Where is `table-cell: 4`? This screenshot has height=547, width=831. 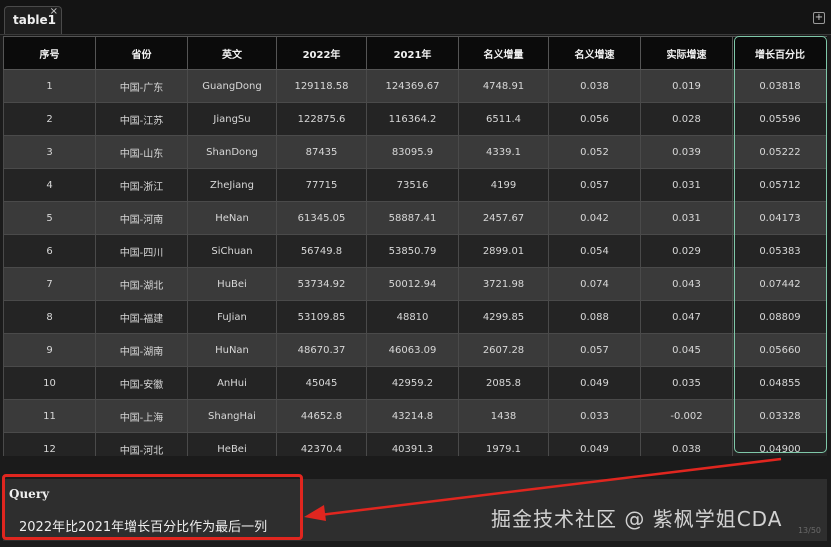
table-cell: 4 is located at coordinates (49, 185).